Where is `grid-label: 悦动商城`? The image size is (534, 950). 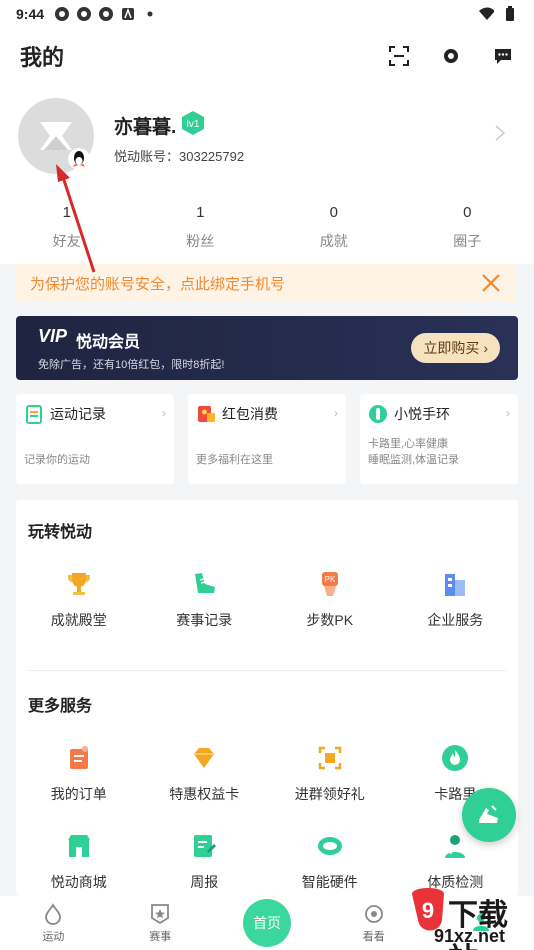 grid-label: 悦动商城 is located at coordinates (78, 882).